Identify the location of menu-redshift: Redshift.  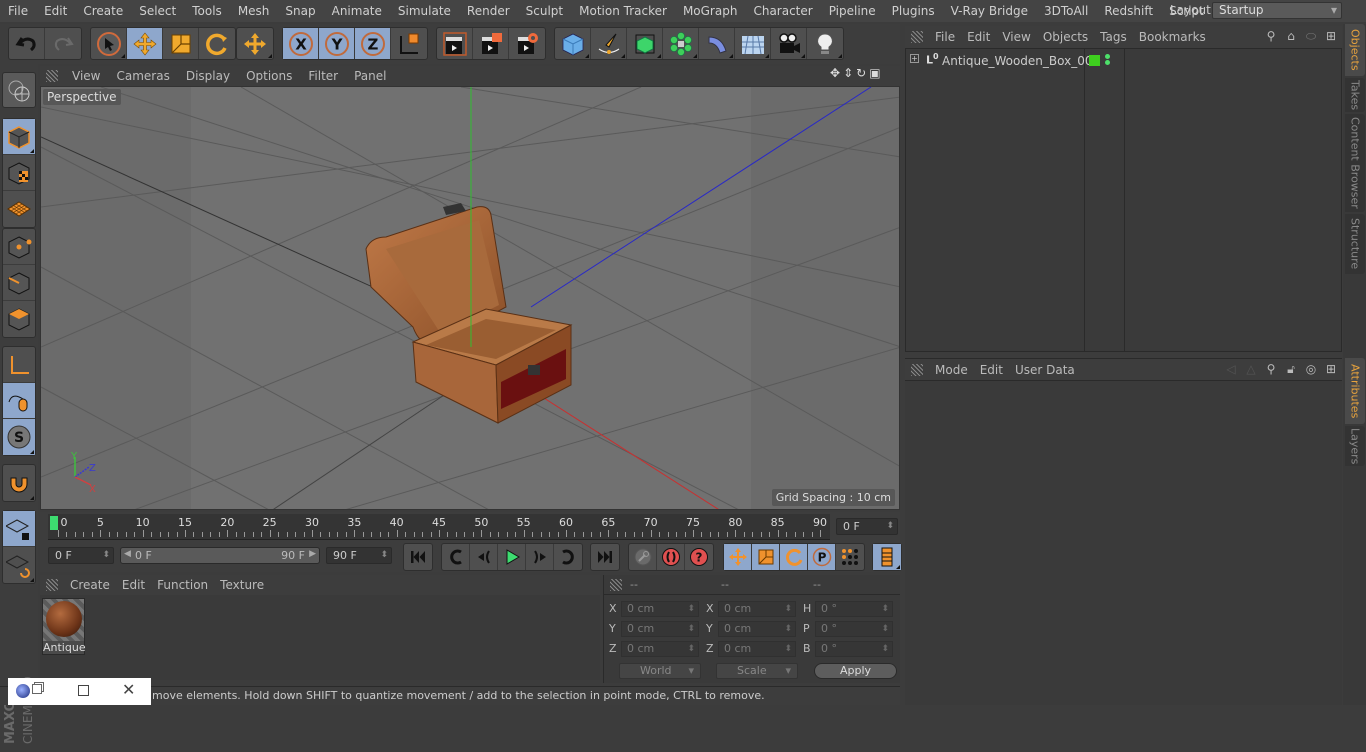
(1128, 11).